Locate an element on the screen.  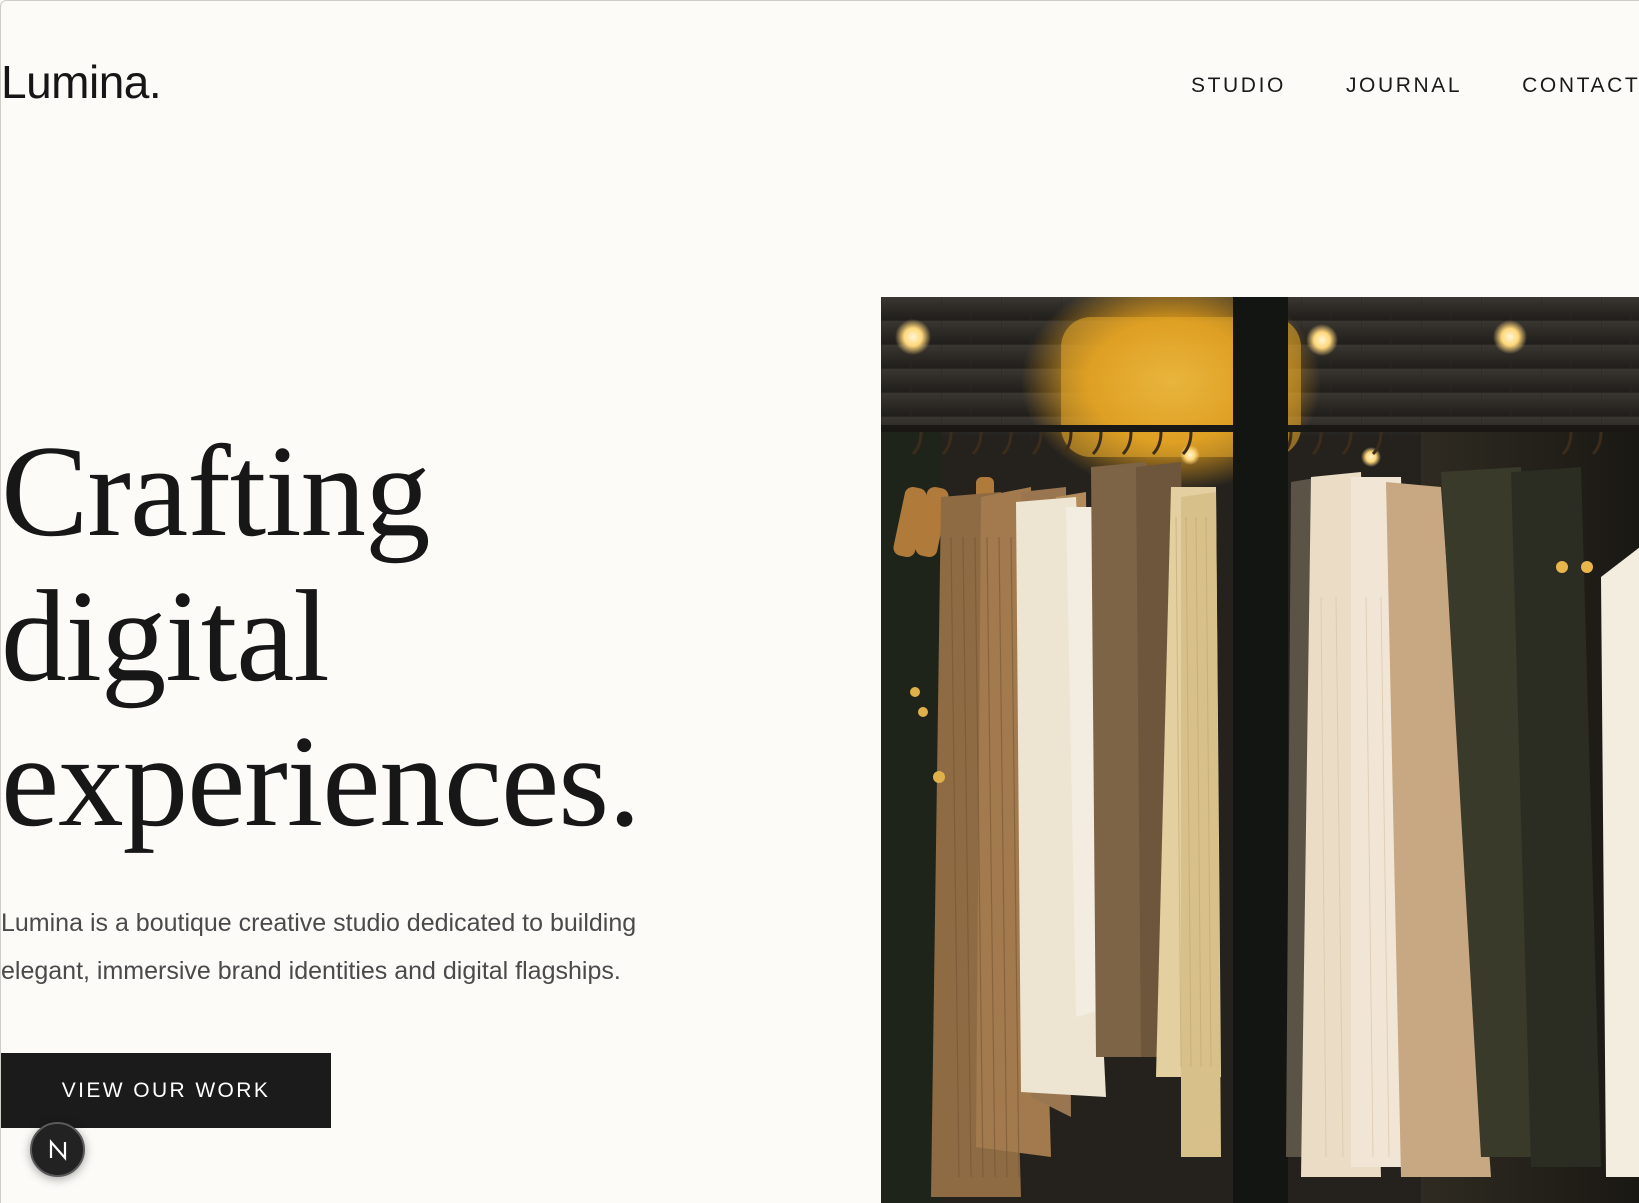
floating-n-badge is located at coordinates (57, 1149).